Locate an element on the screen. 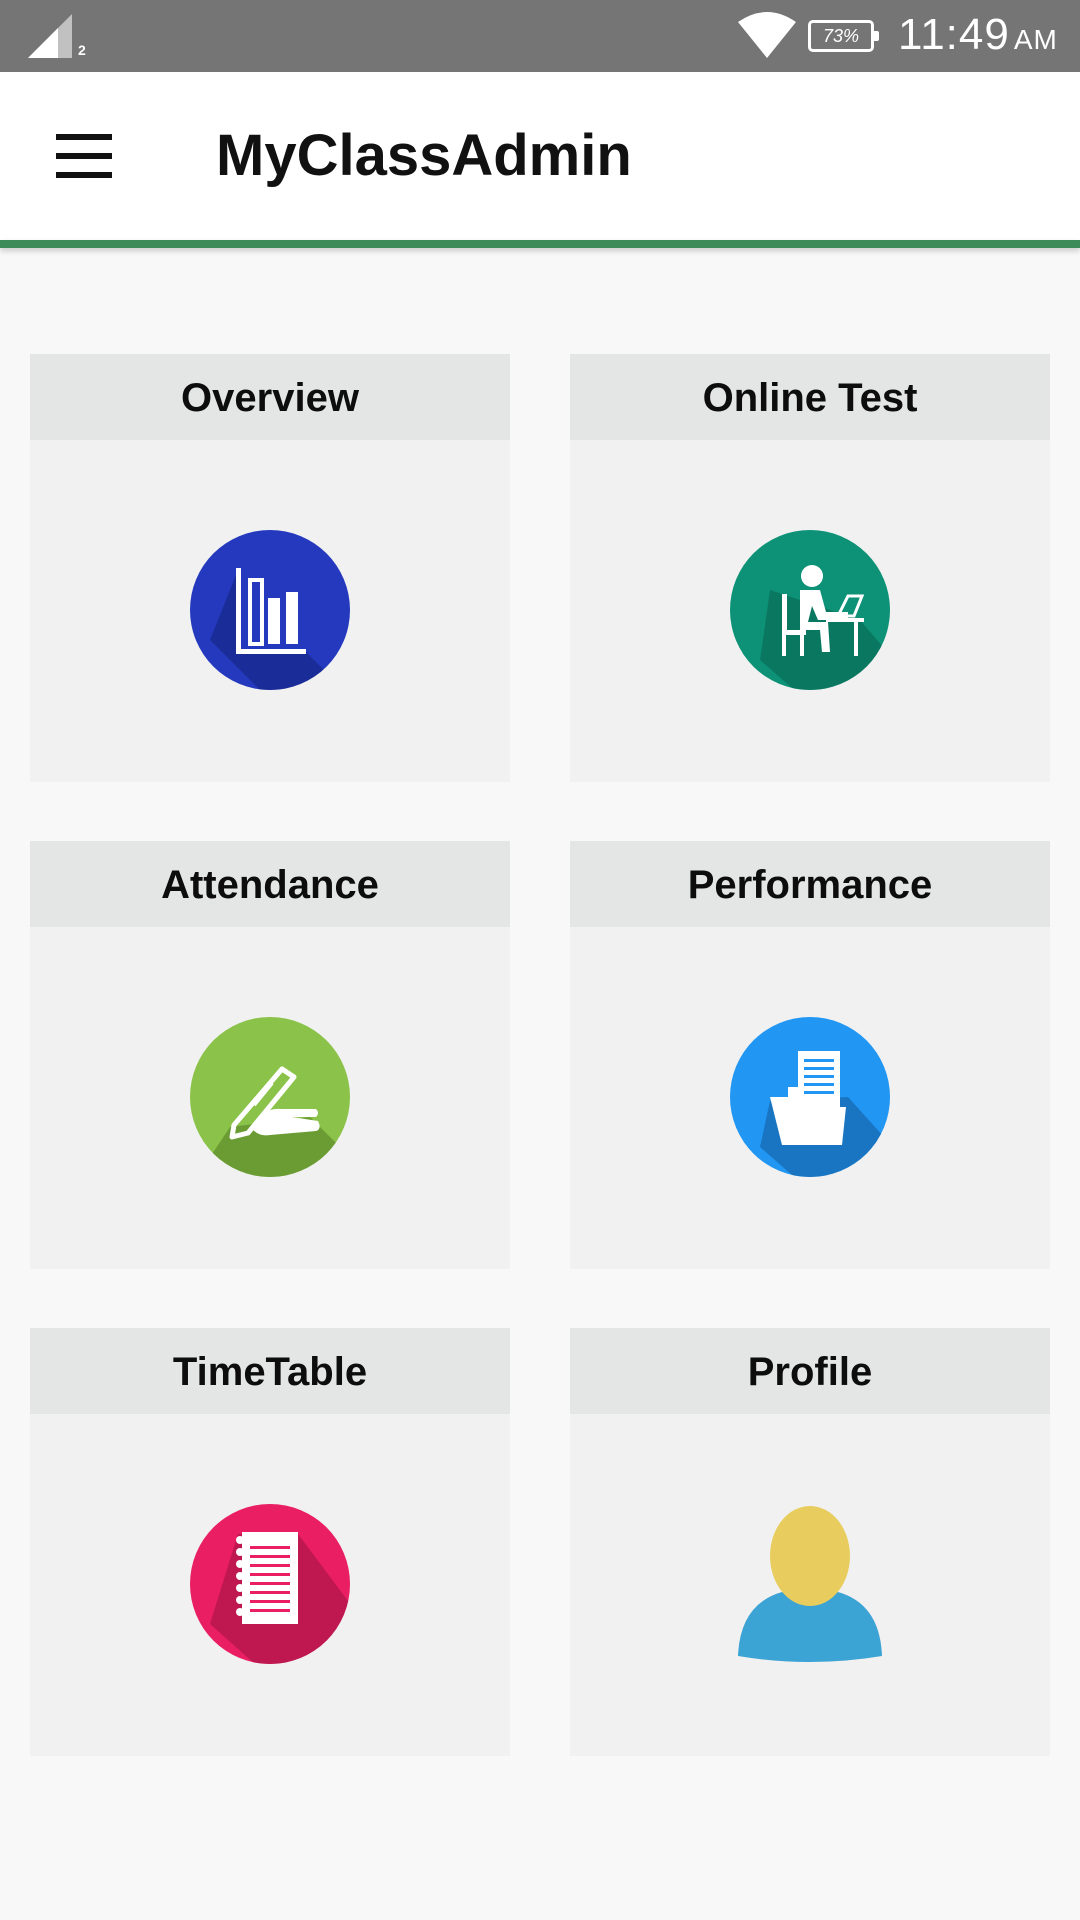 This screenshot has height=1920, width=1080. status-clock: 11:49 AM is located at coordinates (978, 35).